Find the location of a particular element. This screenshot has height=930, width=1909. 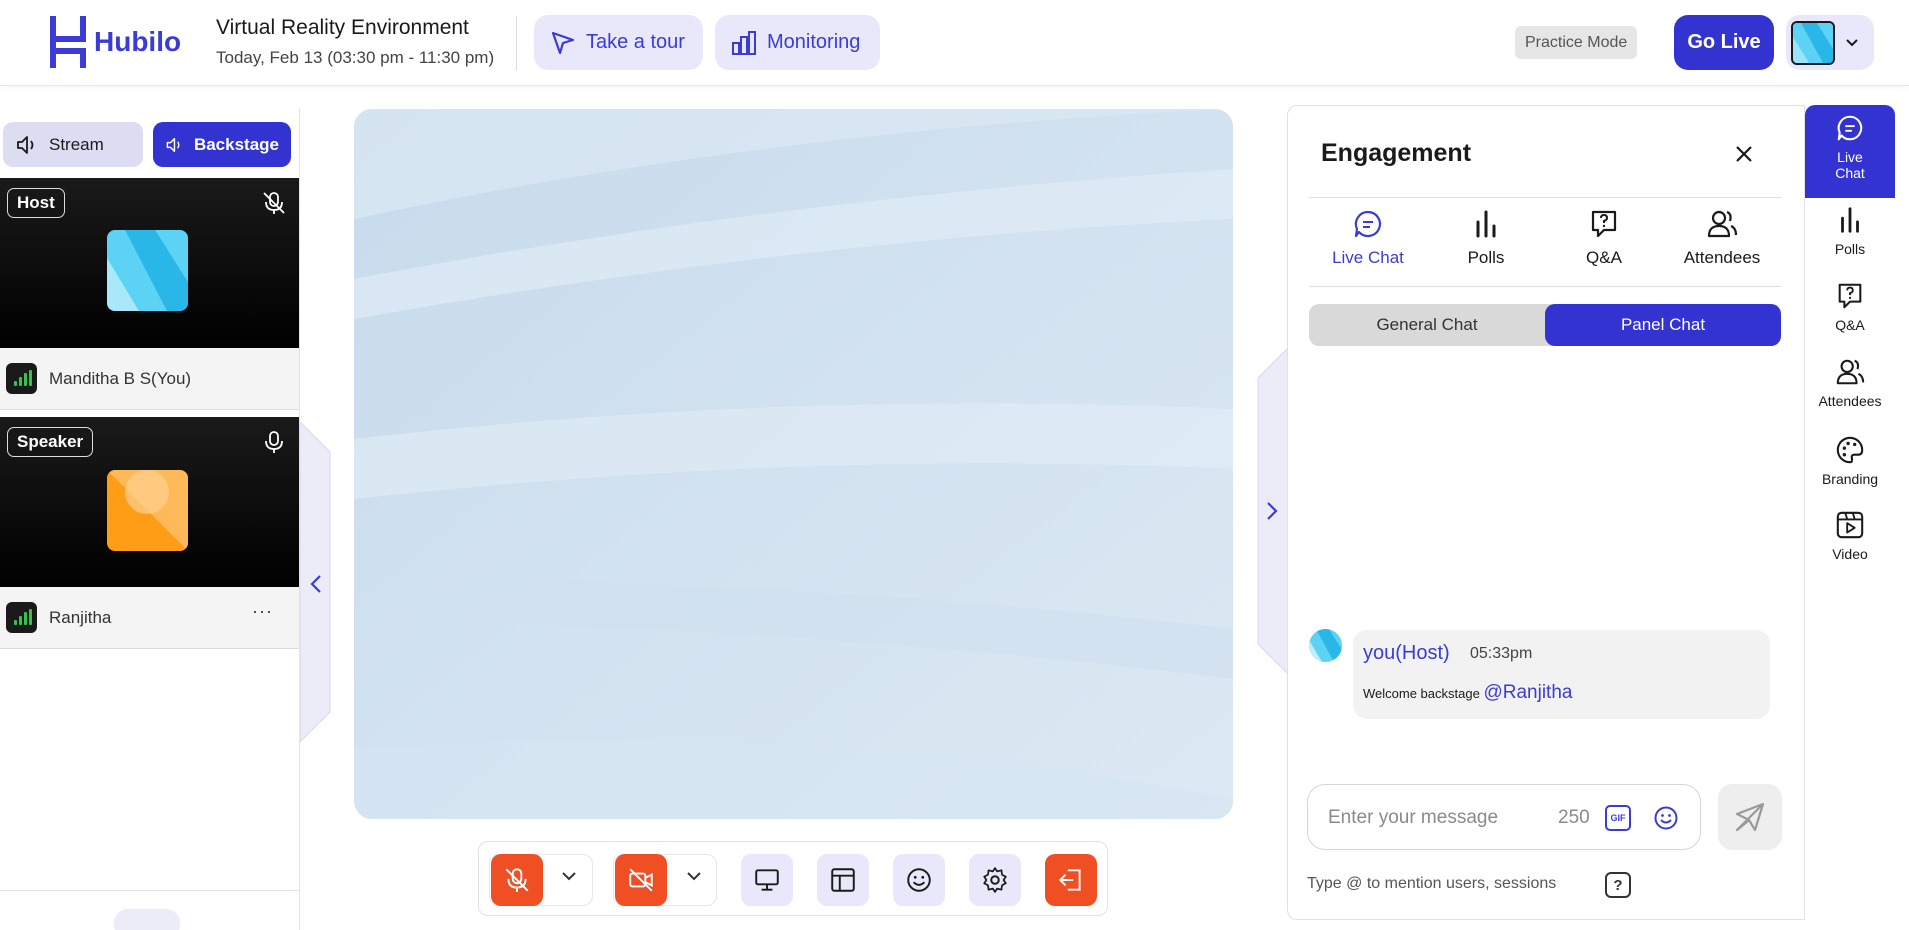

reactions-button is located at coordinates (919, 880).